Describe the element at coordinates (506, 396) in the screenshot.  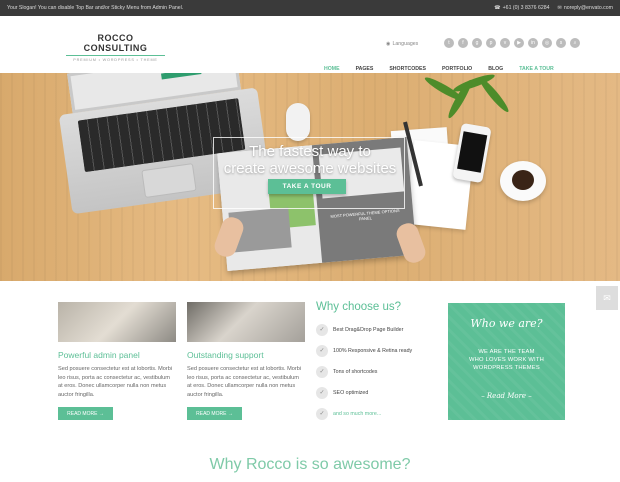
I see `who-read-more-link: – Read More –` at that location.